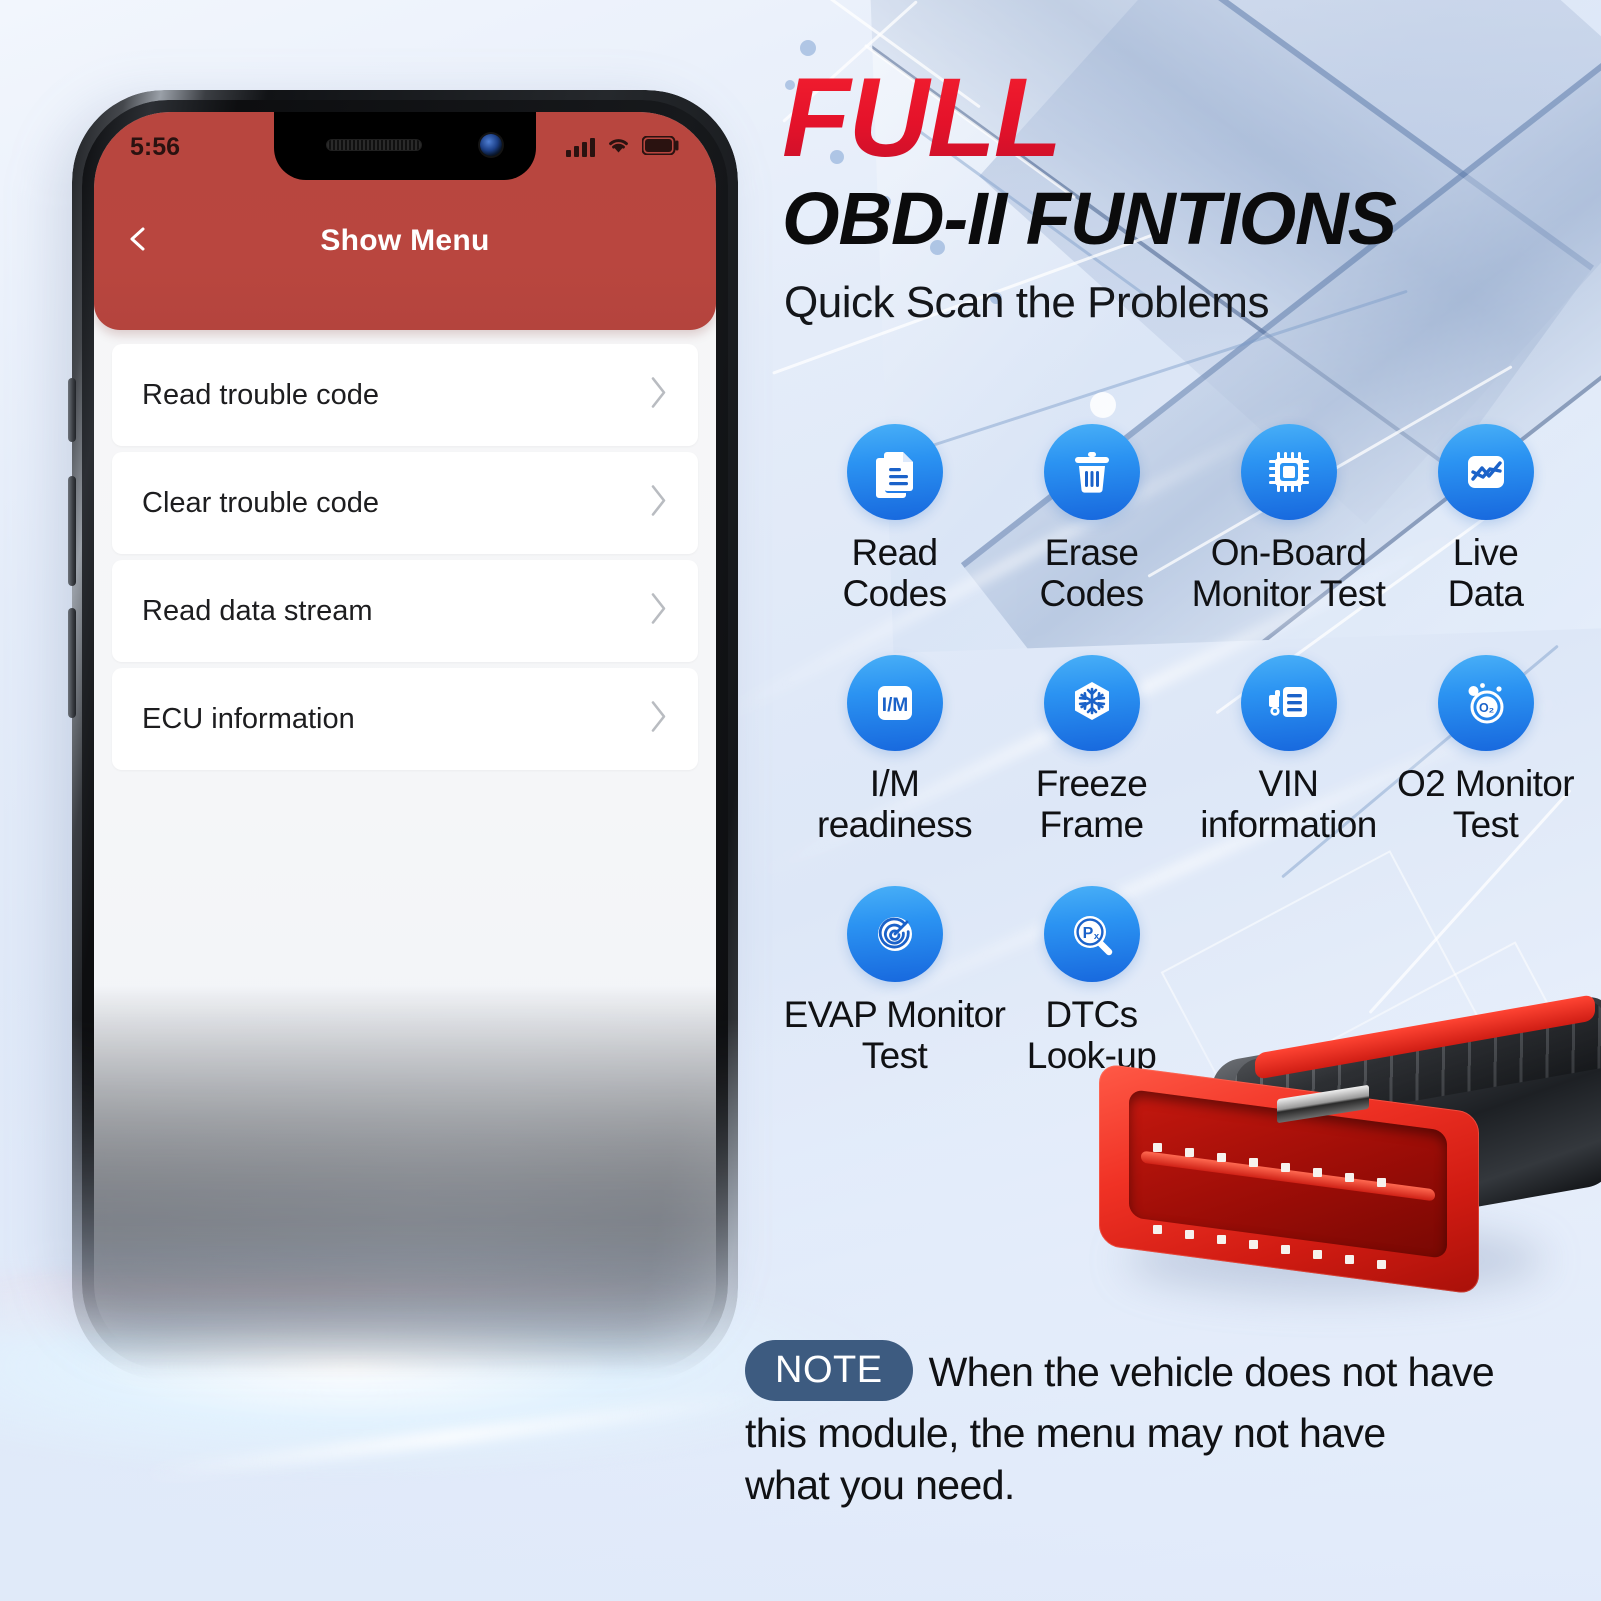 The height and width of the screenshot is (1601, 1601). What do you see at coordinates (894, 472) in the screenshot?
I see `documents-icon` at bounding box center [894, 472].